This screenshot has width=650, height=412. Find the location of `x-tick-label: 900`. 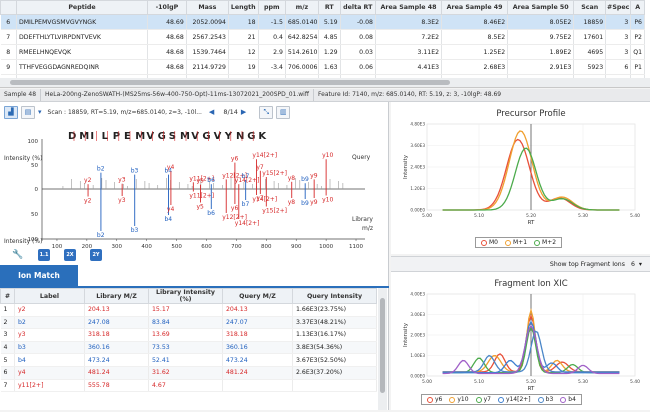

x-tick-label: 900 is located at coordinates (296, 246).